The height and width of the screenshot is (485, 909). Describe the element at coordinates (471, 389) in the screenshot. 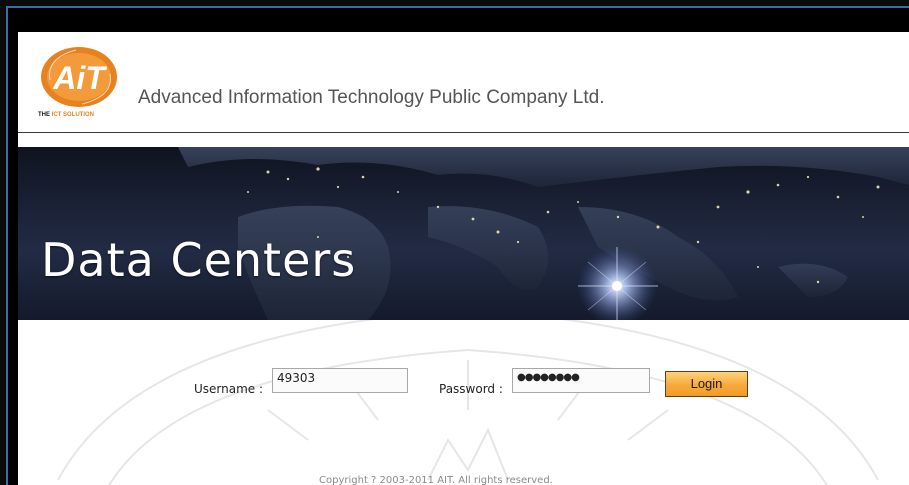

I see `password-label: Password :` at that location.